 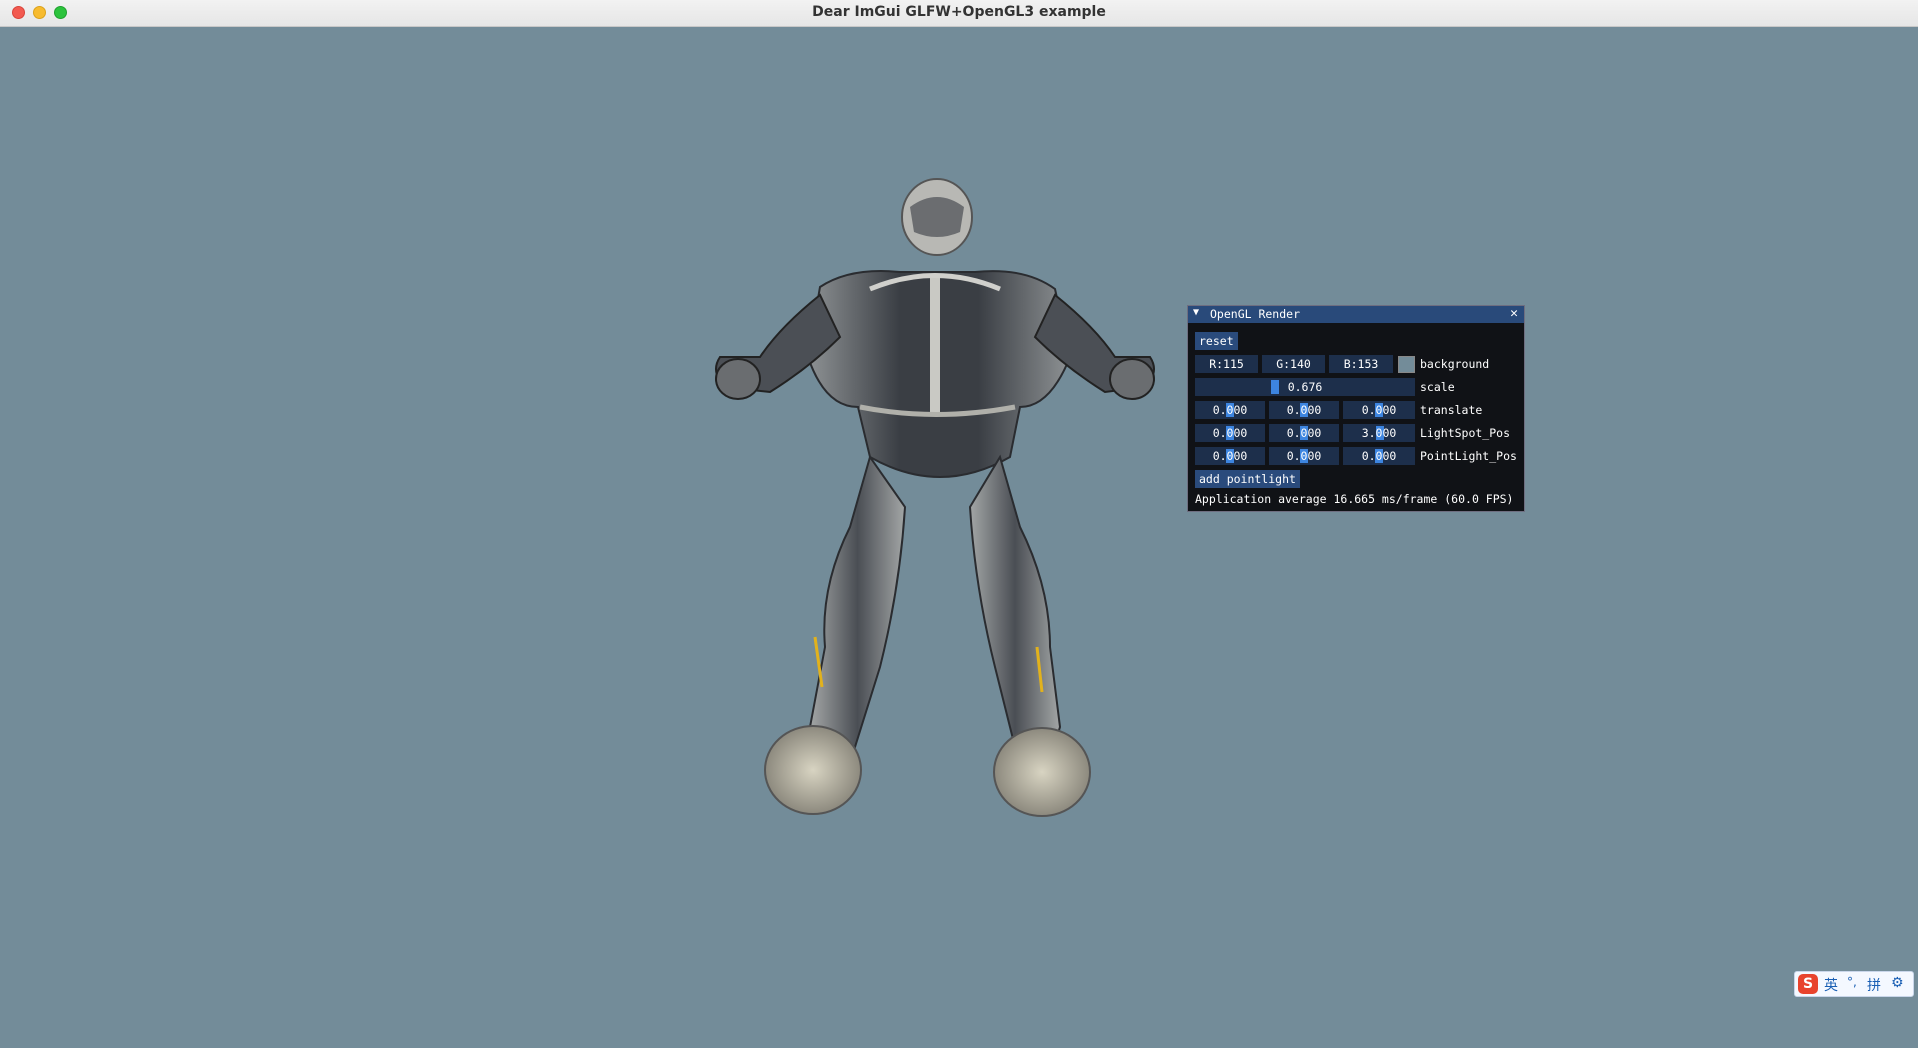 I want to click on scale-slider: 0.676, so click(x=1305, y=387).